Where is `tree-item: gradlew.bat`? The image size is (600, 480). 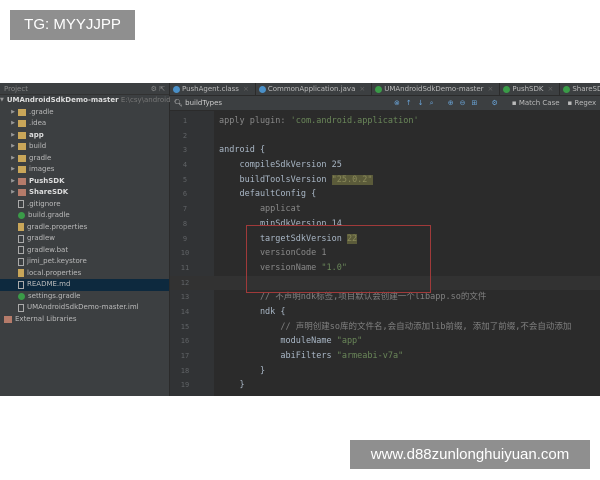 tree-item: gradlew.bat is located at coordinates (84, 251).